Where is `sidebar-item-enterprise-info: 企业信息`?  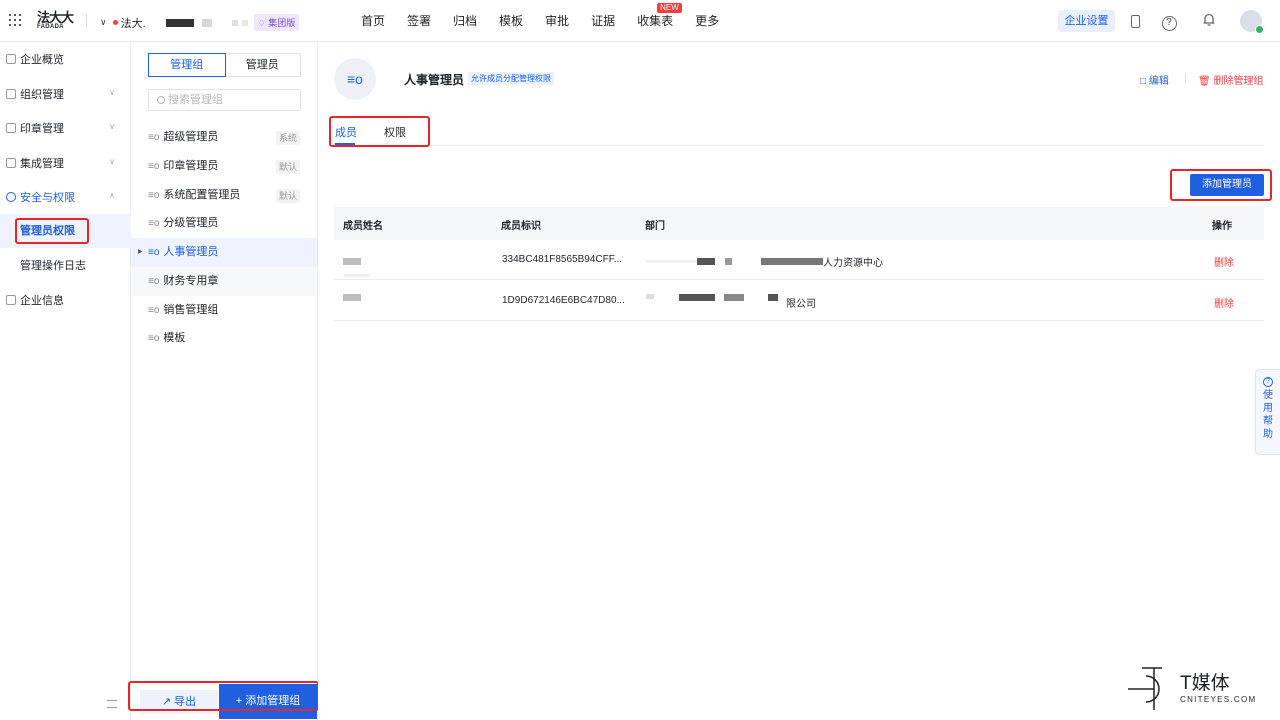
sidebar-item-enterprise-info: 企业信息 is located at coordinates (65, 300).